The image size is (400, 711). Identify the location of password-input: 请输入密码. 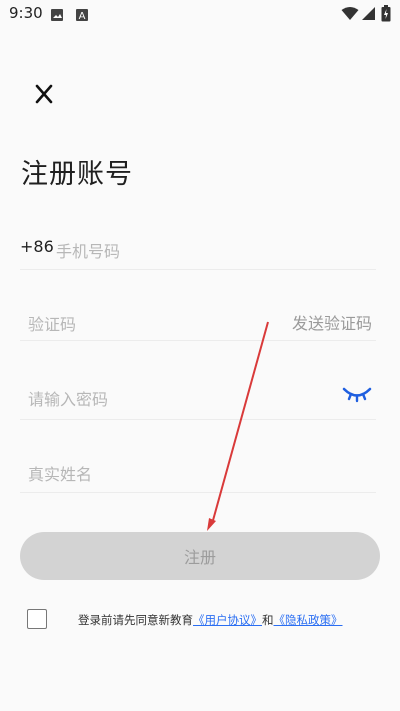
(68, 398).